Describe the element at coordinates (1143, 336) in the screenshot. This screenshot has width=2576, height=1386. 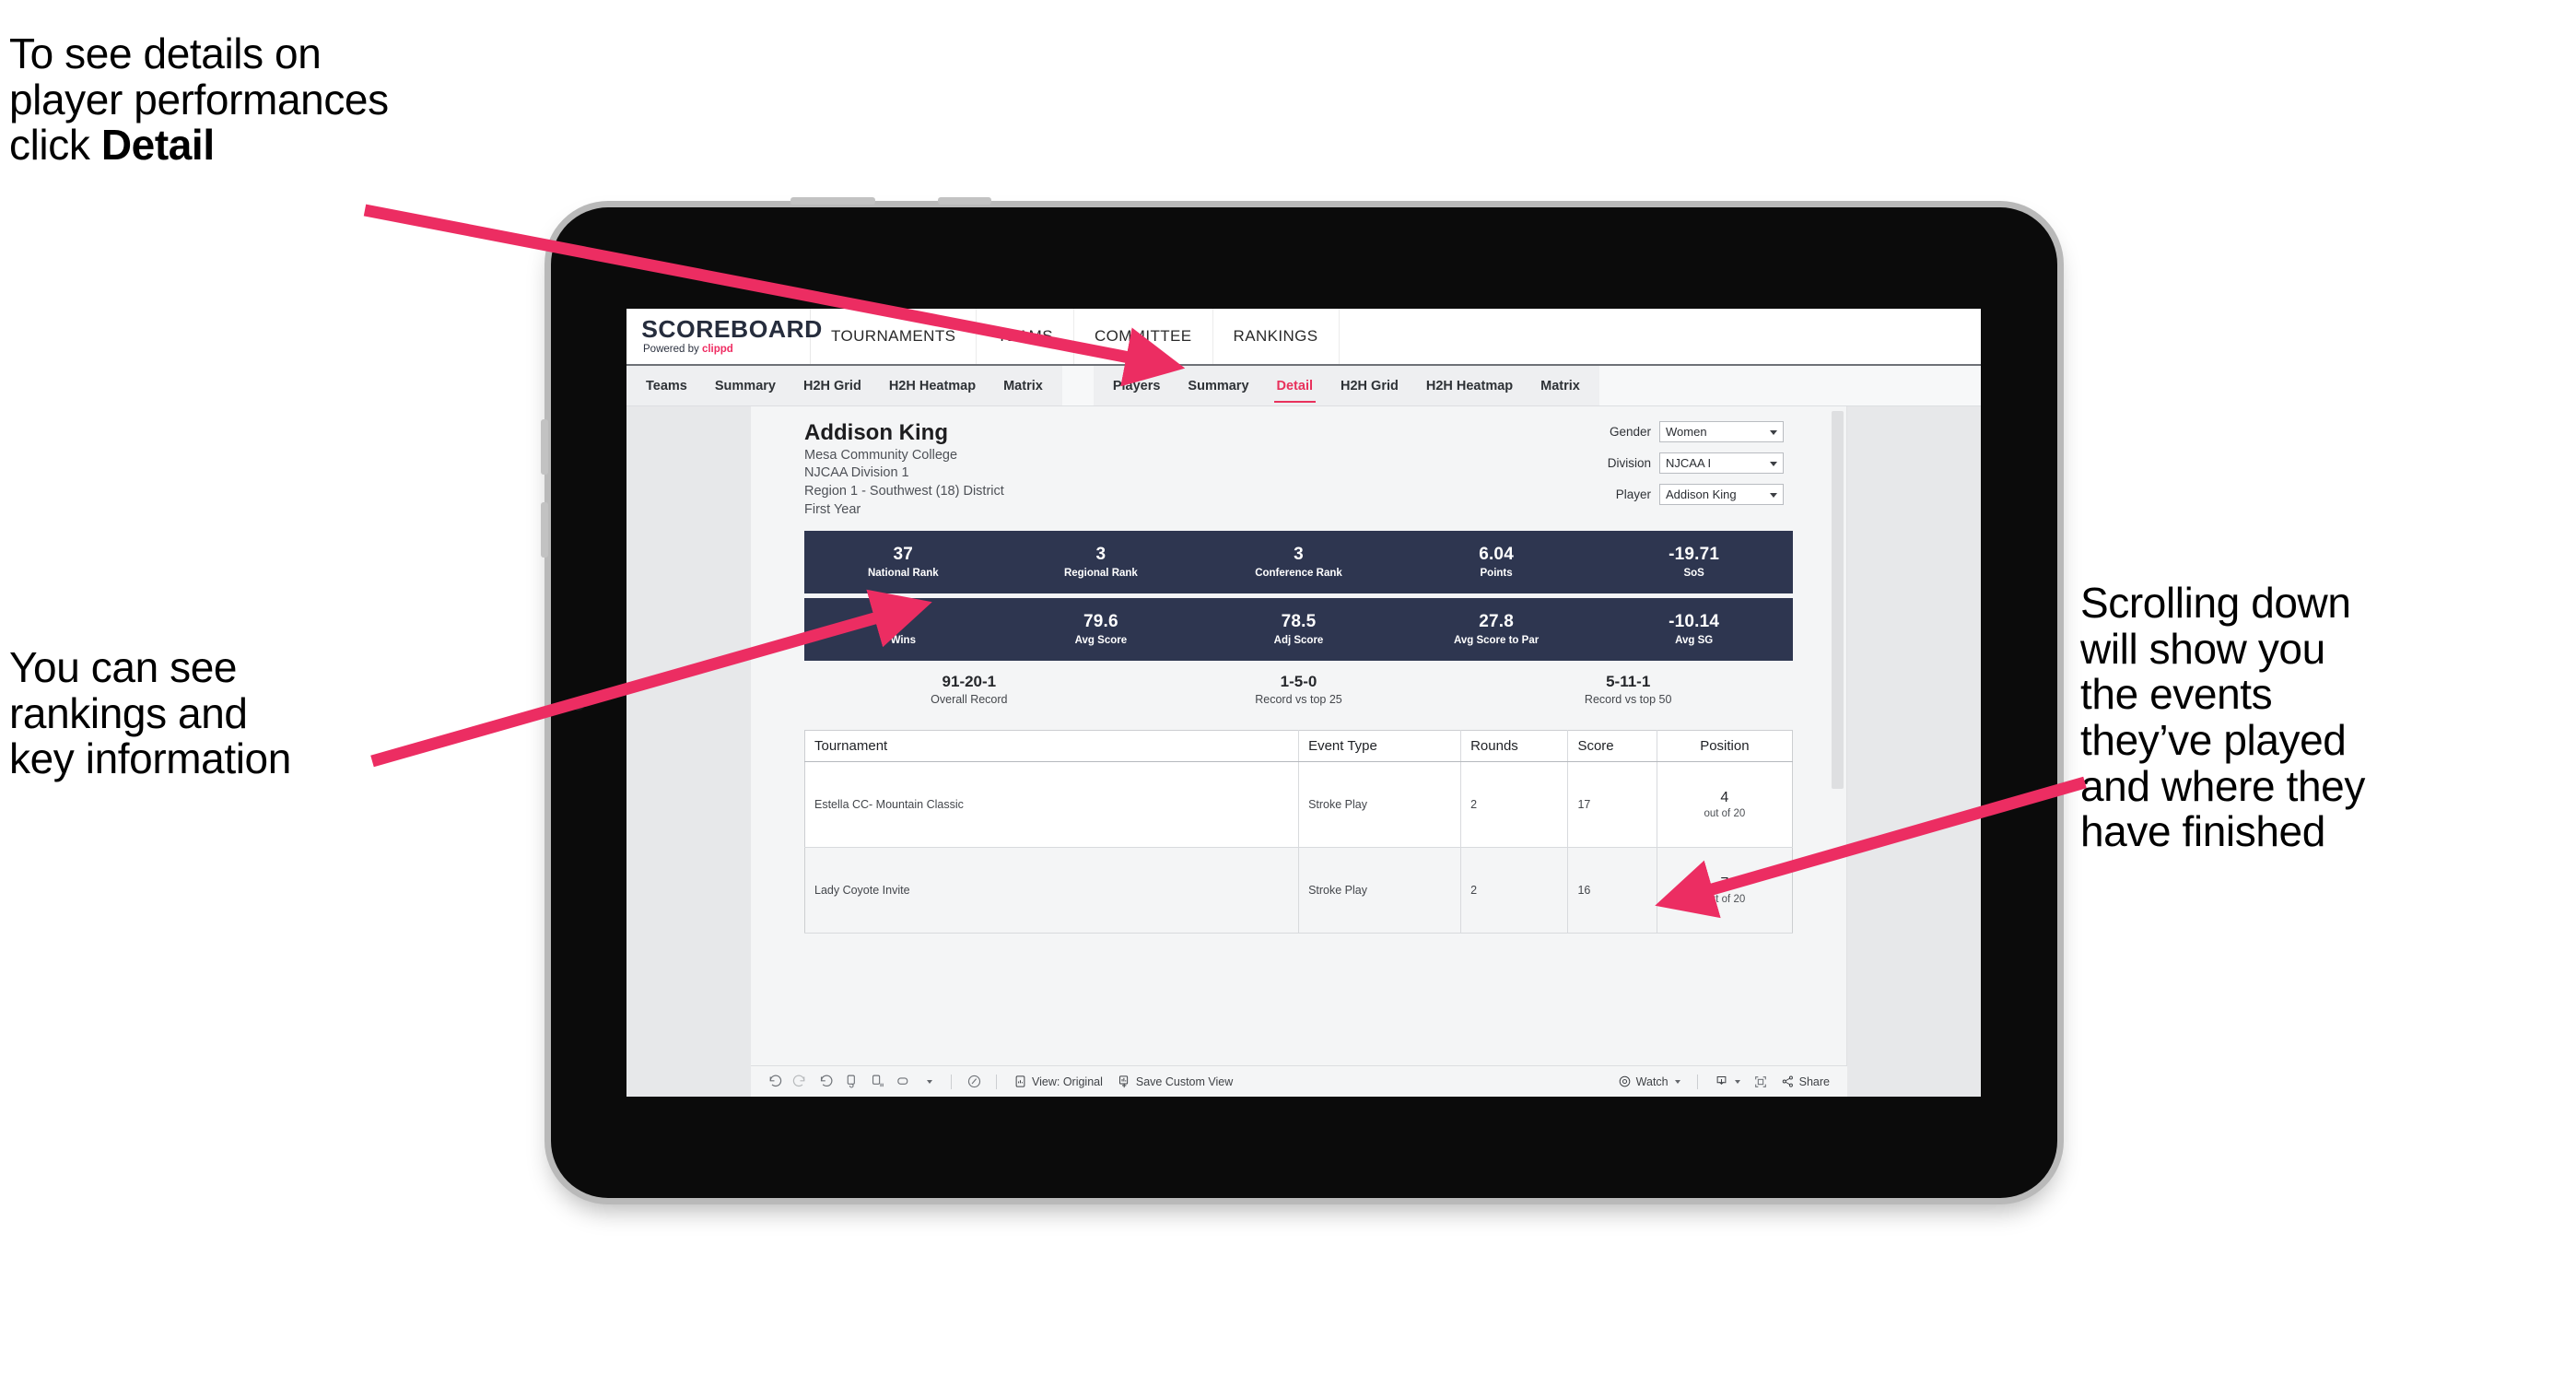
I see `topnav-item-committee: COMMITTEE` at that location.